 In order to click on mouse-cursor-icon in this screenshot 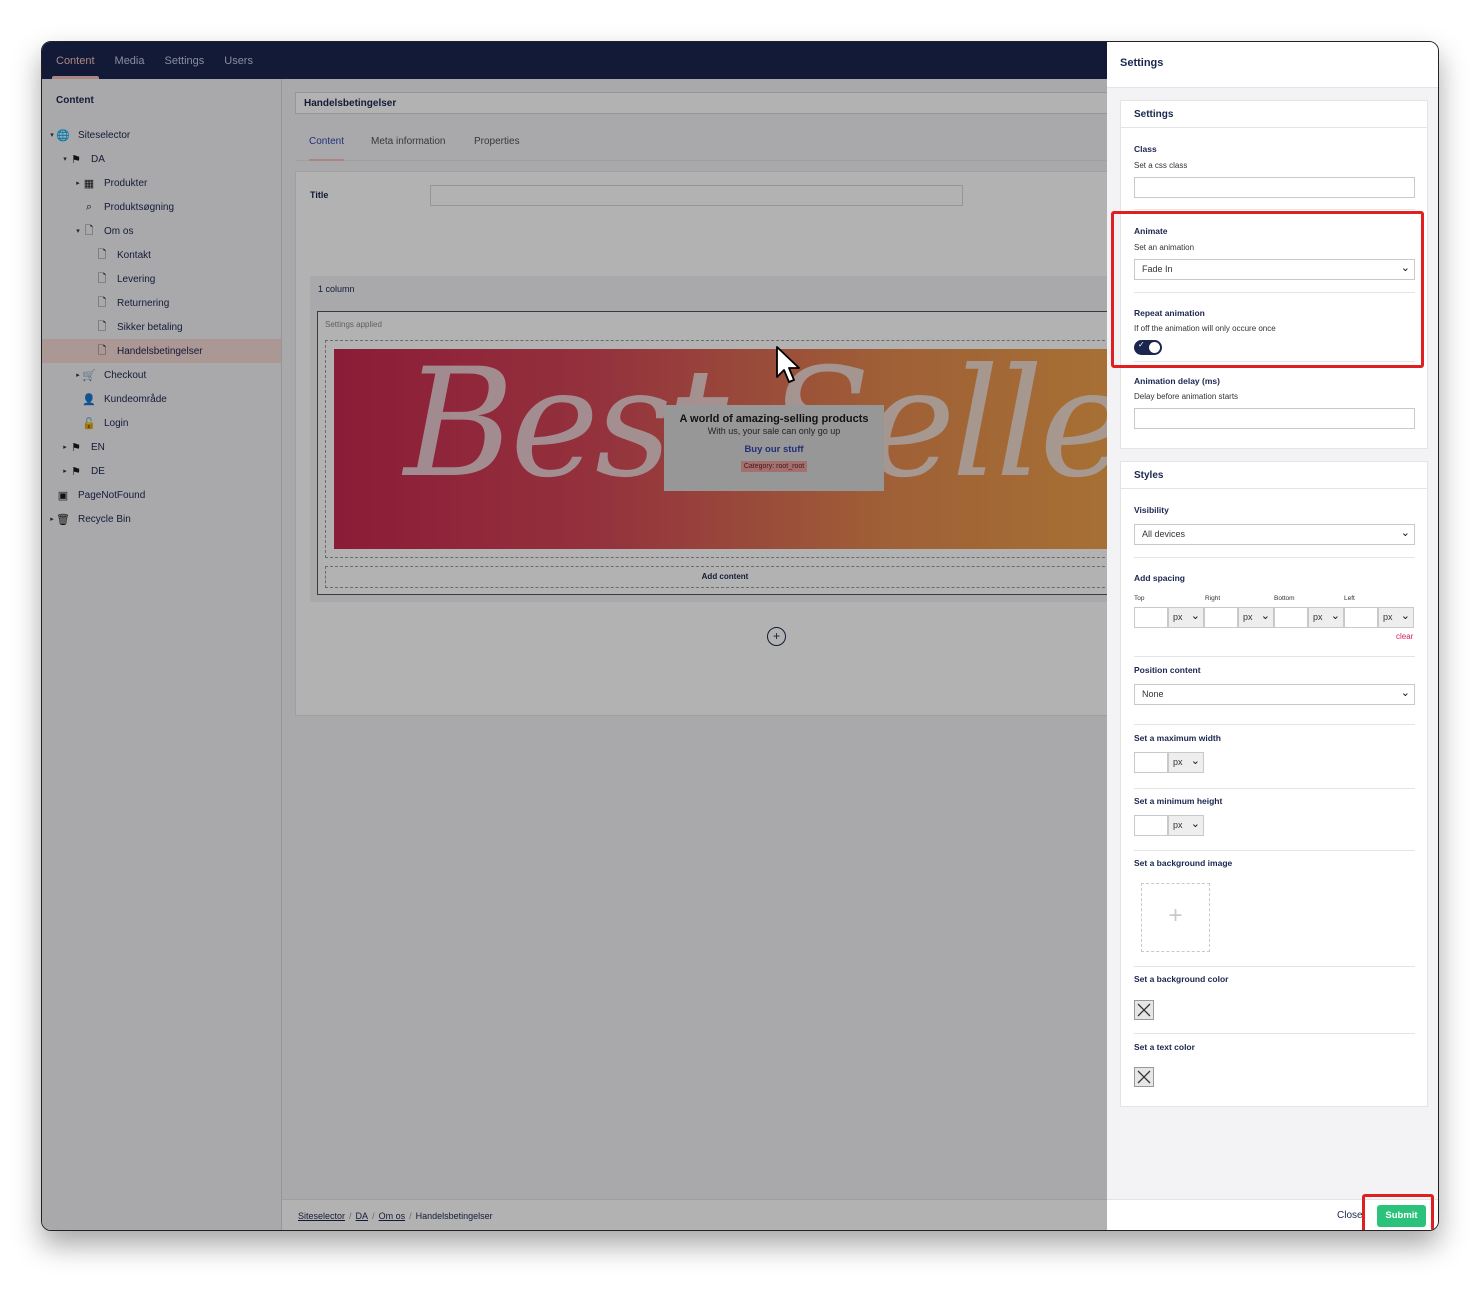, I will do `click(788, 364)`.